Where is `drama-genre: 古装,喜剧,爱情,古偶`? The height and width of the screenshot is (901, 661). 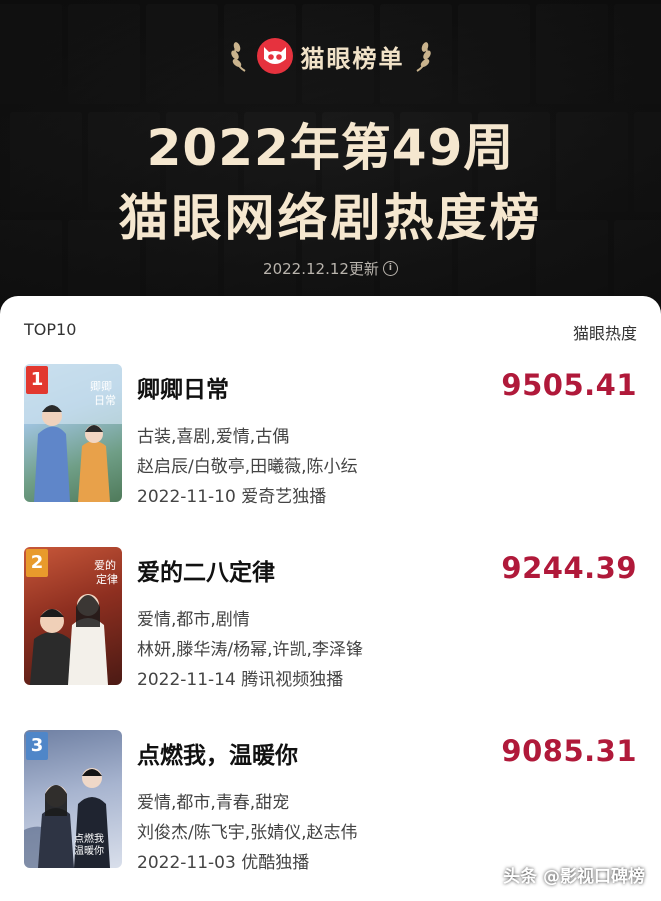 drama-genre: 古装,喜剧,爱情,古偶 is located at coordinates (213, 437).